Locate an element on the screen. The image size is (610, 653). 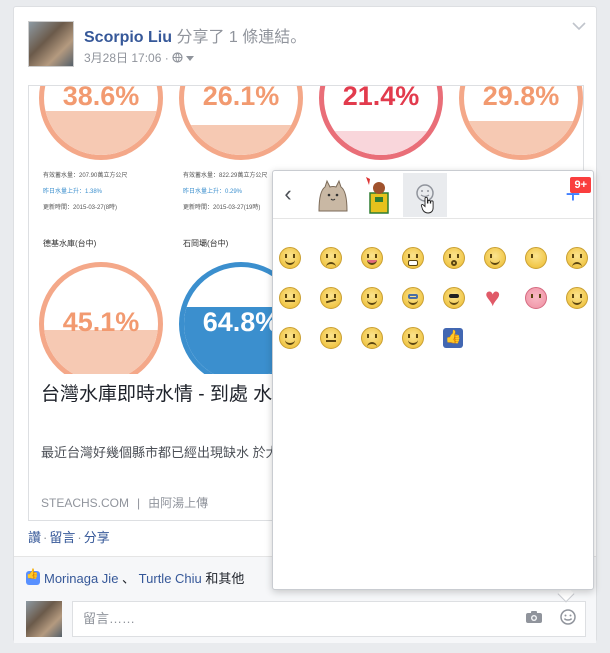
likes-line: Morinaga Jie 、 Turtle Chiu 和其他 is located at coordinates (135, 577).